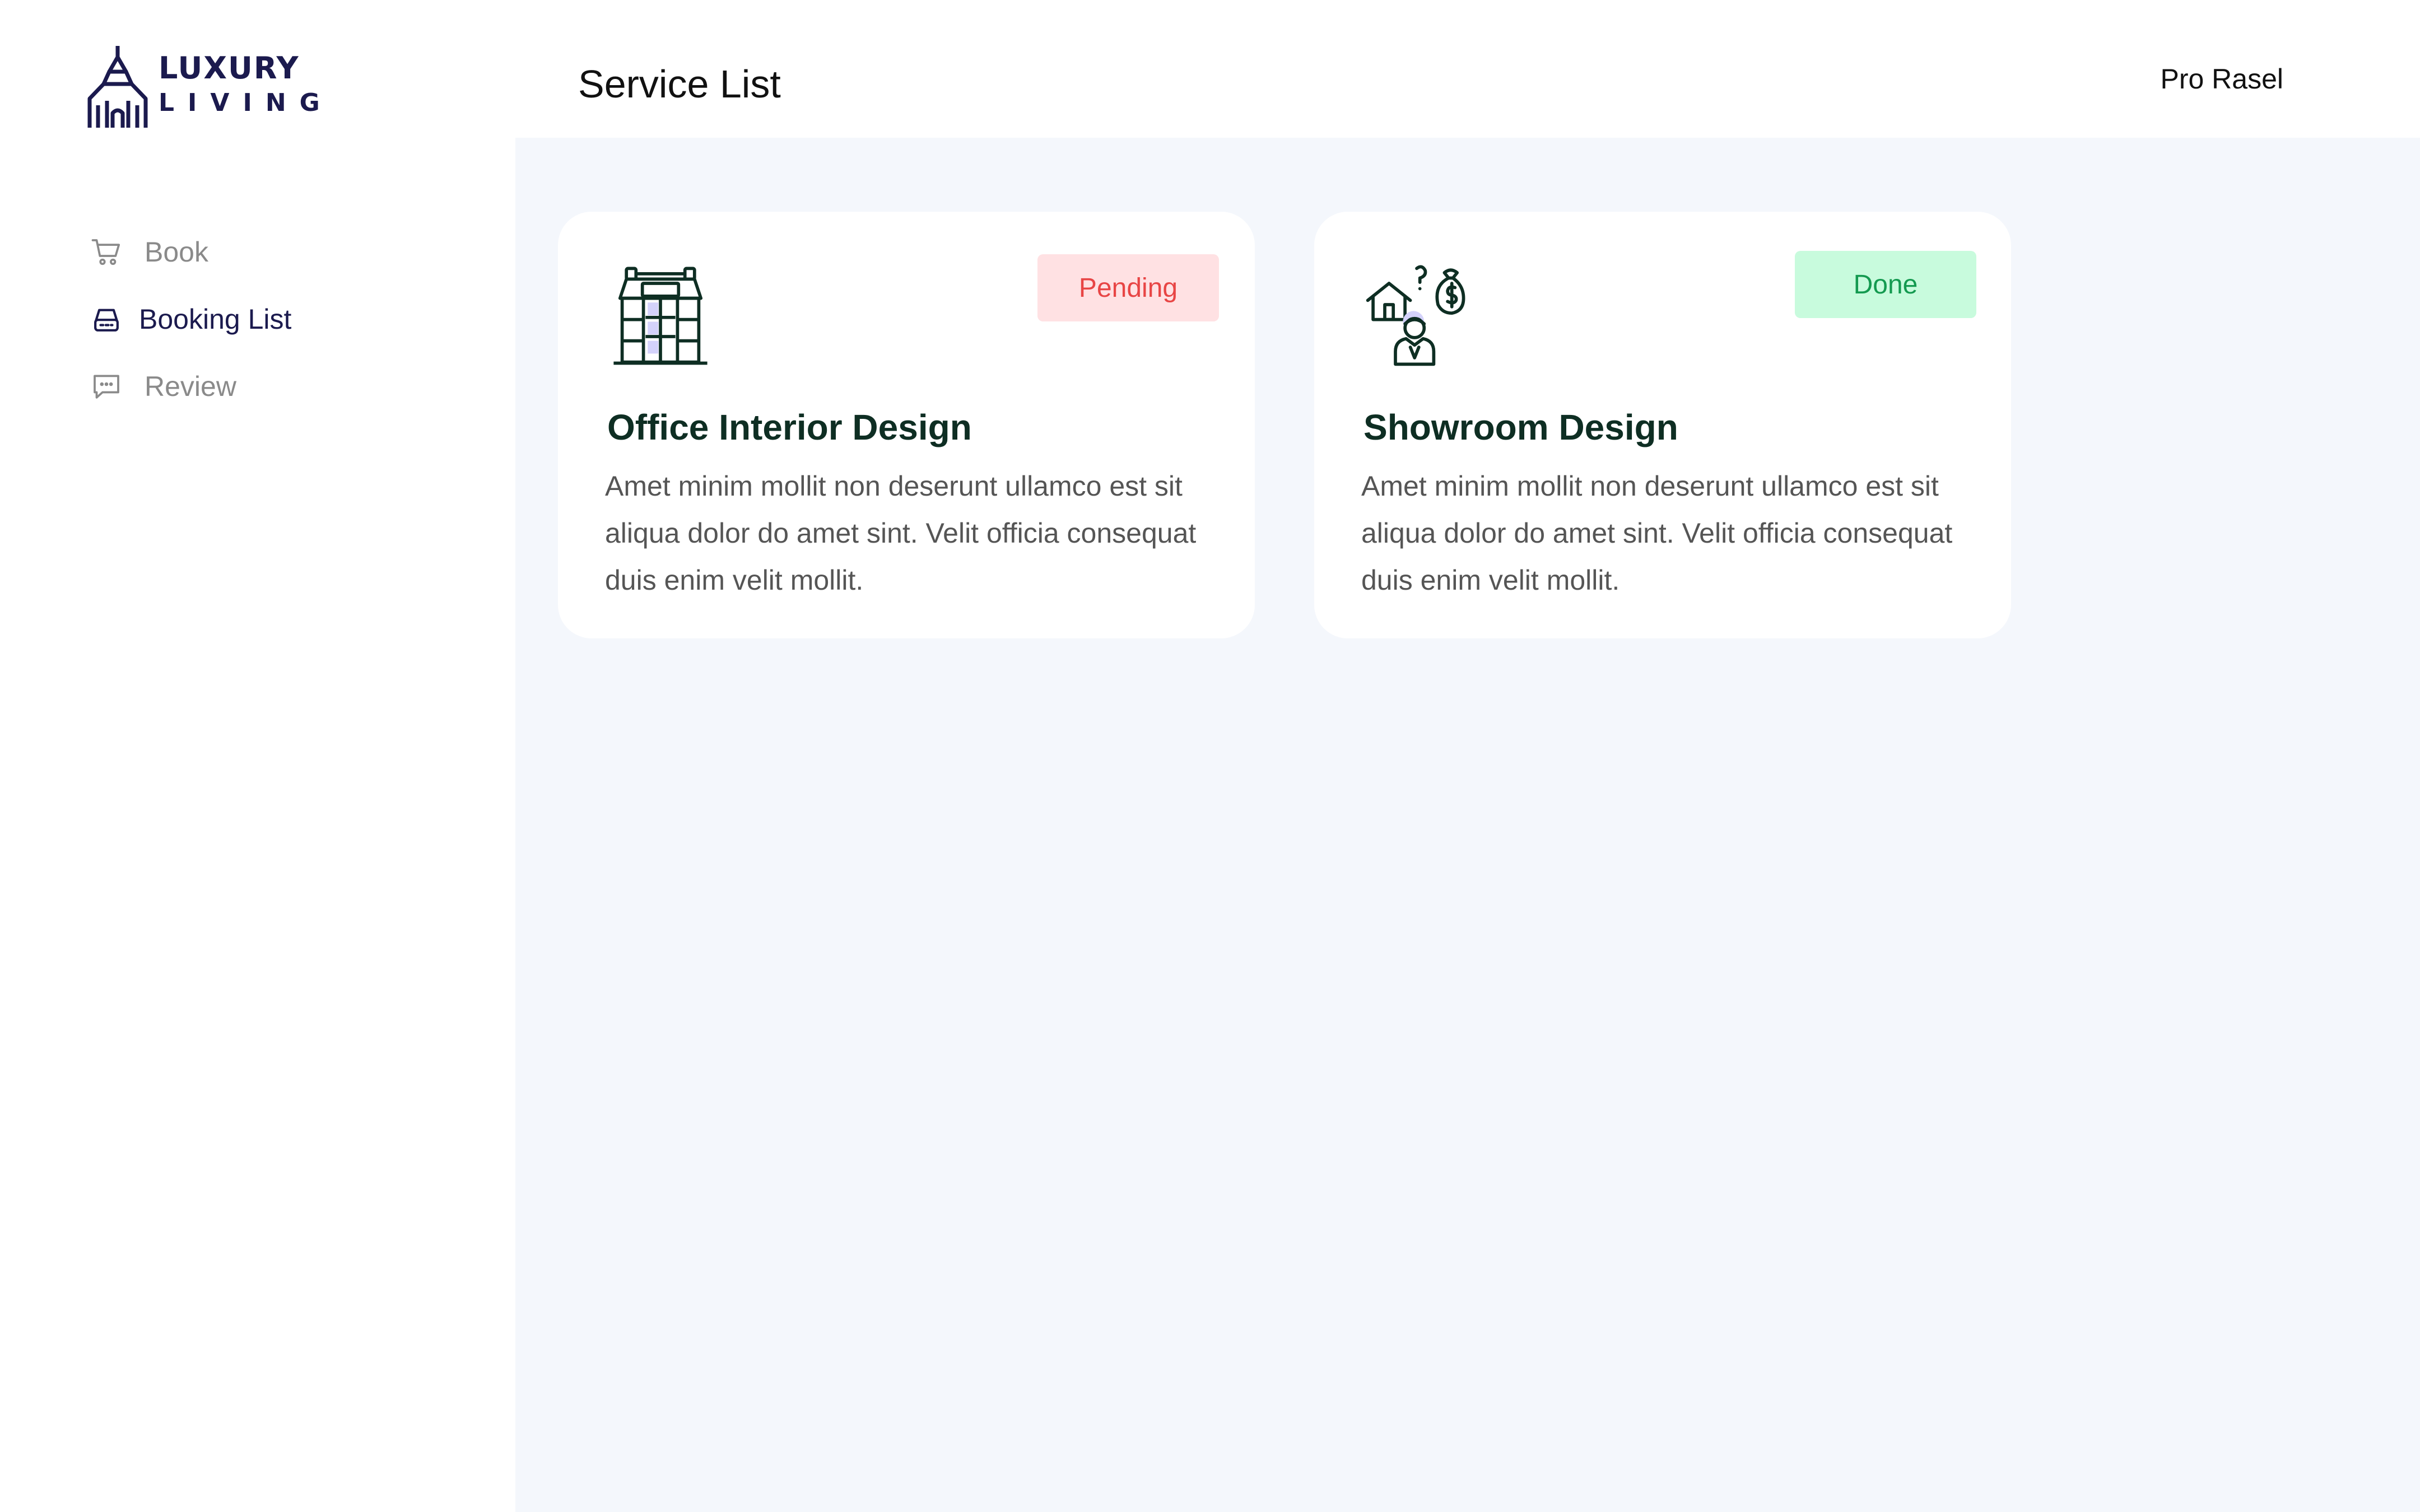 The image size is (2420, 1512). I want to click on inbox-icon, so click(106, 320).